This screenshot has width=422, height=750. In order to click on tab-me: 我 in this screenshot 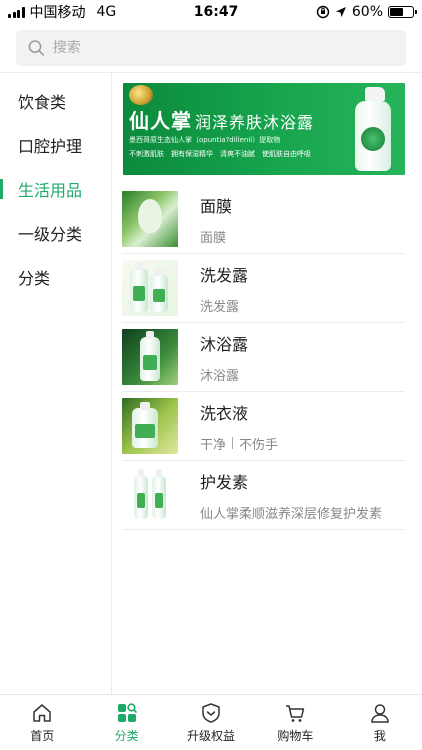, I will do `click(380, 722)`.